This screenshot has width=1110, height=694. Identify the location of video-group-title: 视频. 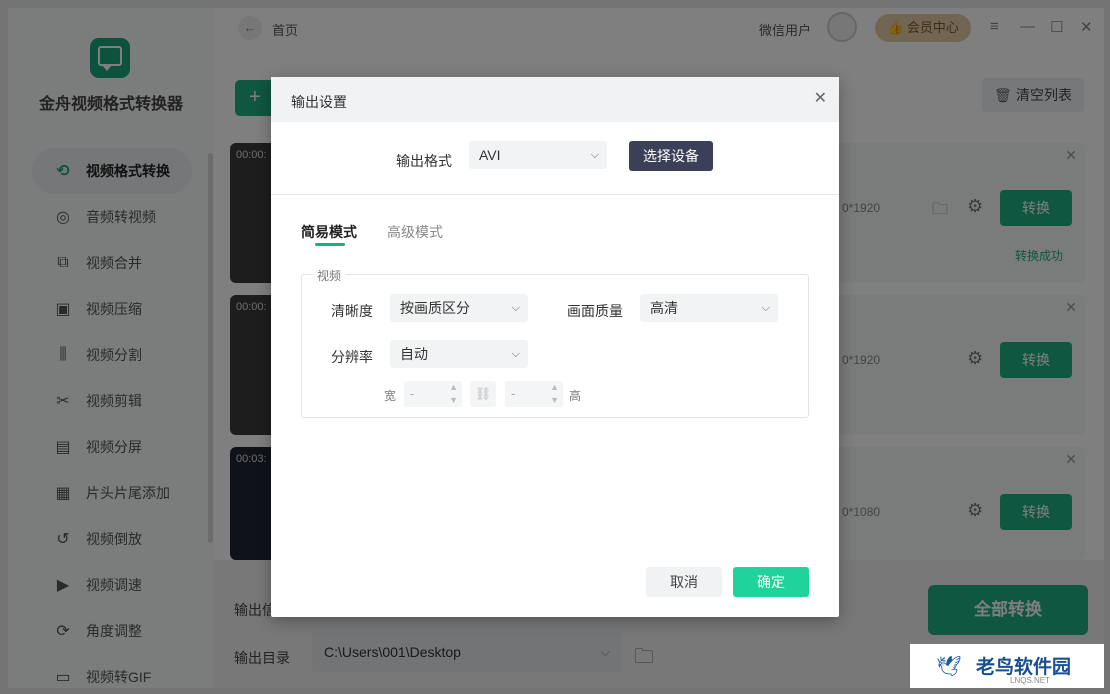
(329, 275).